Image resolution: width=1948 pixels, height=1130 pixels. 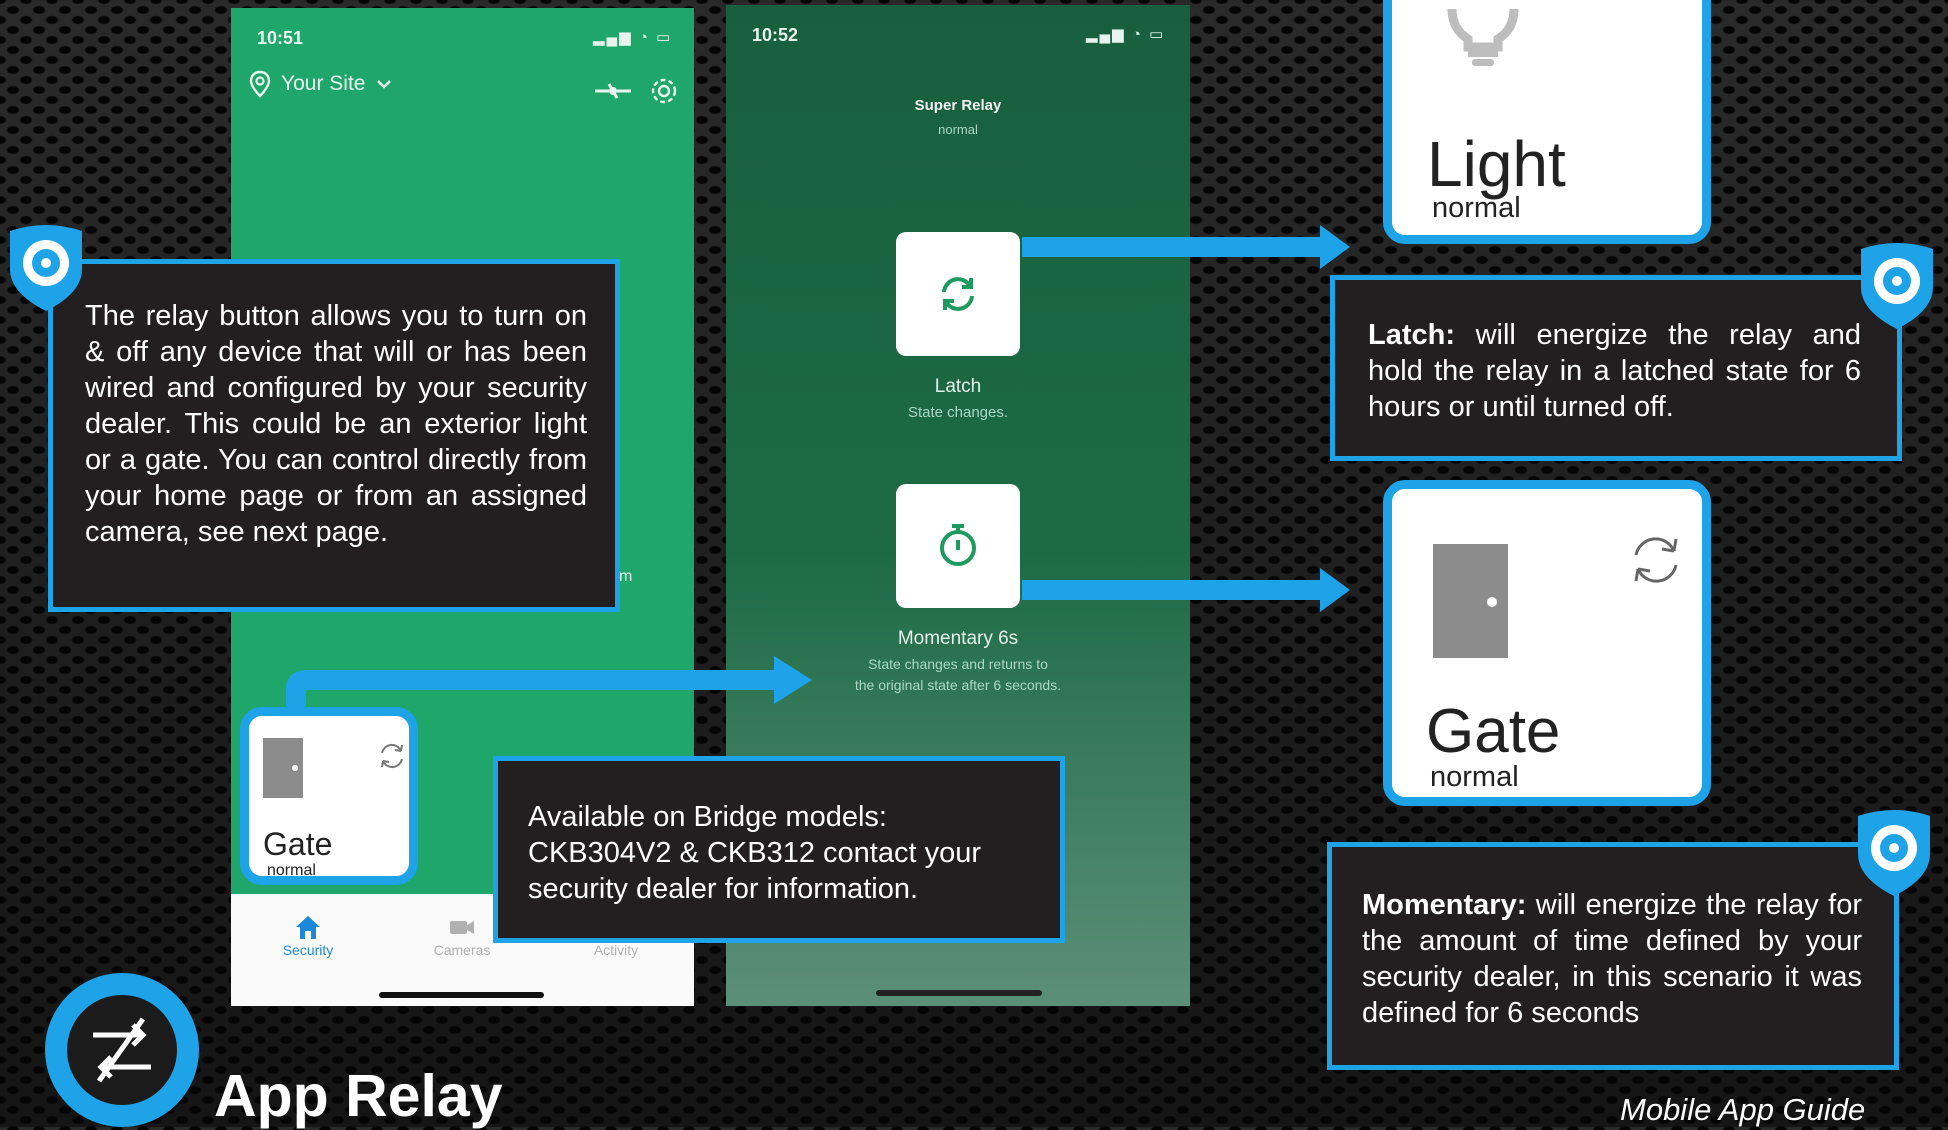 What do you see at coordinates (616, 950) in the screenshot?
I see `tab-activity-label: Activity` at bounding box center [616, 950].